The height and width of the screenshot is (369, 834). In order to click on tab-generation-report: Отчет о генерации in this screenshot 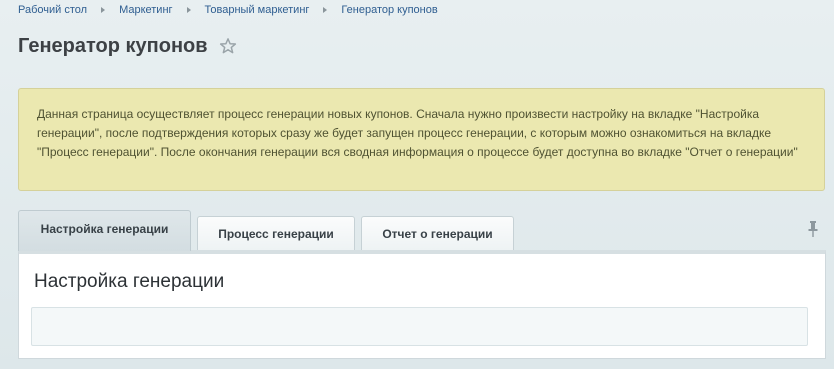, I will do `click(437, 233)`.